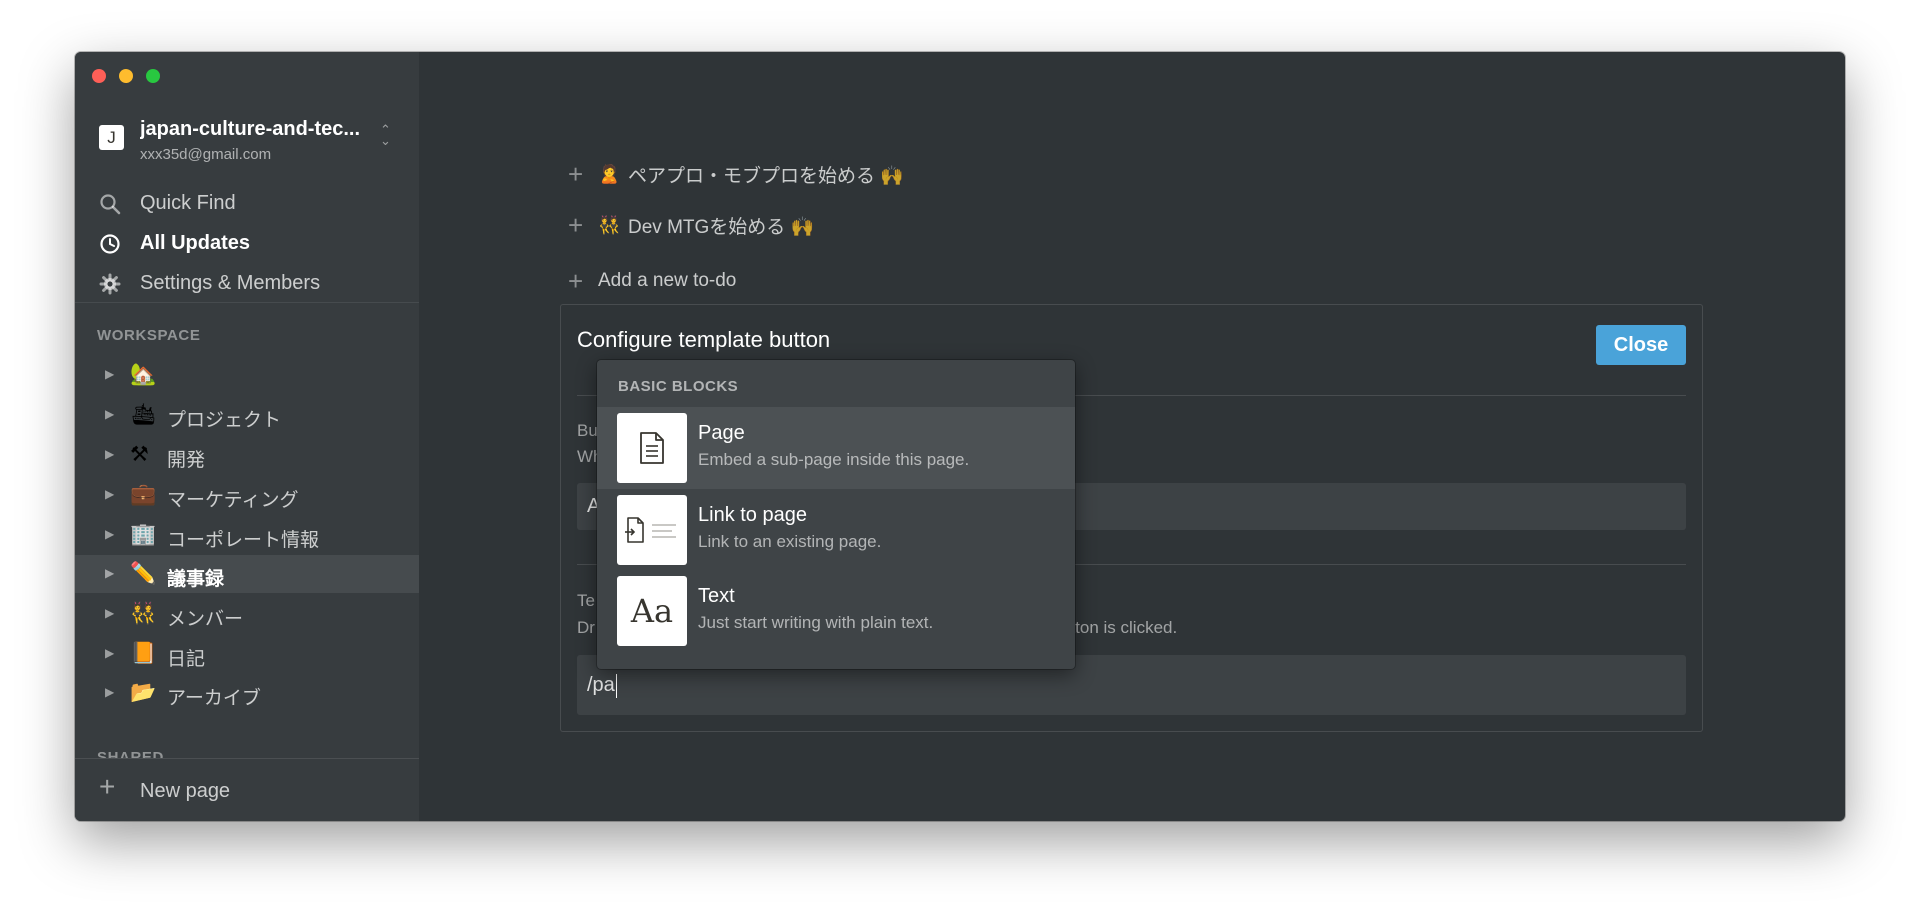 This screenshot has height=921, width=1920. I want to click on sidebar-page-home: ▶ 🏡, so click(247, 375).